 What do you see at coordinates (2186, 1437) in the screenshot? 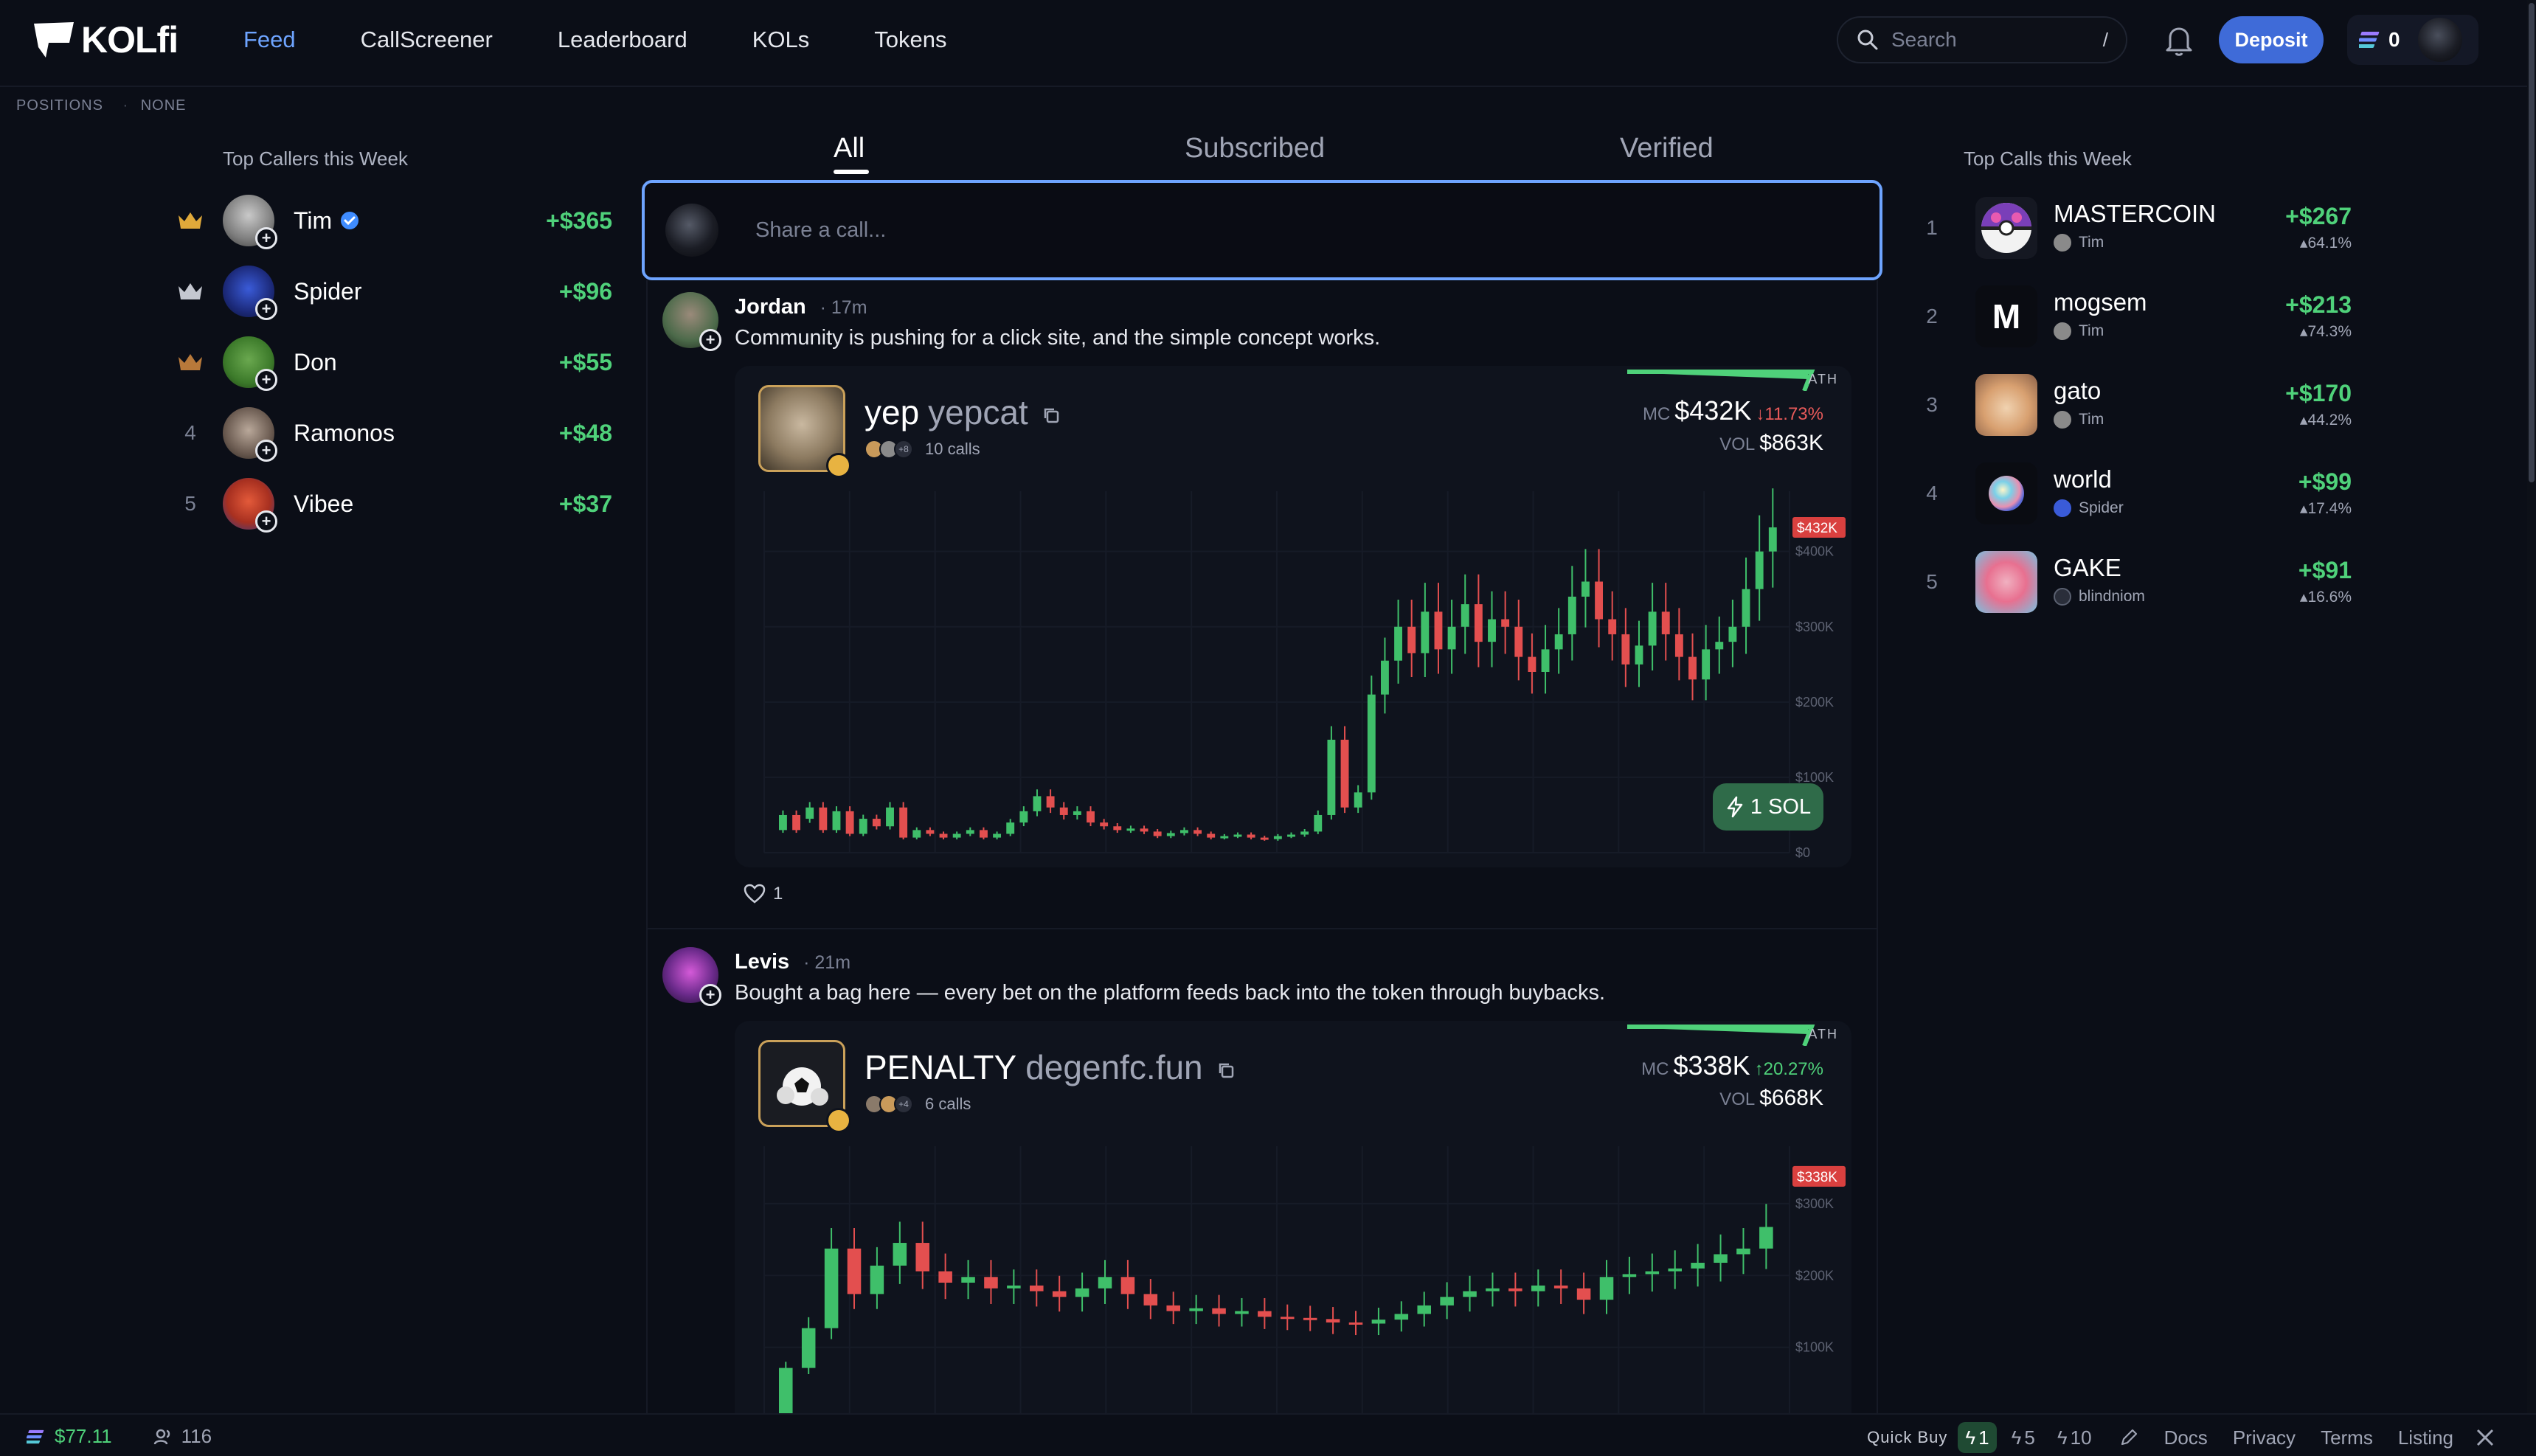
I see `footer-link-docs: Docs` at bounding box center [2186, 1437].